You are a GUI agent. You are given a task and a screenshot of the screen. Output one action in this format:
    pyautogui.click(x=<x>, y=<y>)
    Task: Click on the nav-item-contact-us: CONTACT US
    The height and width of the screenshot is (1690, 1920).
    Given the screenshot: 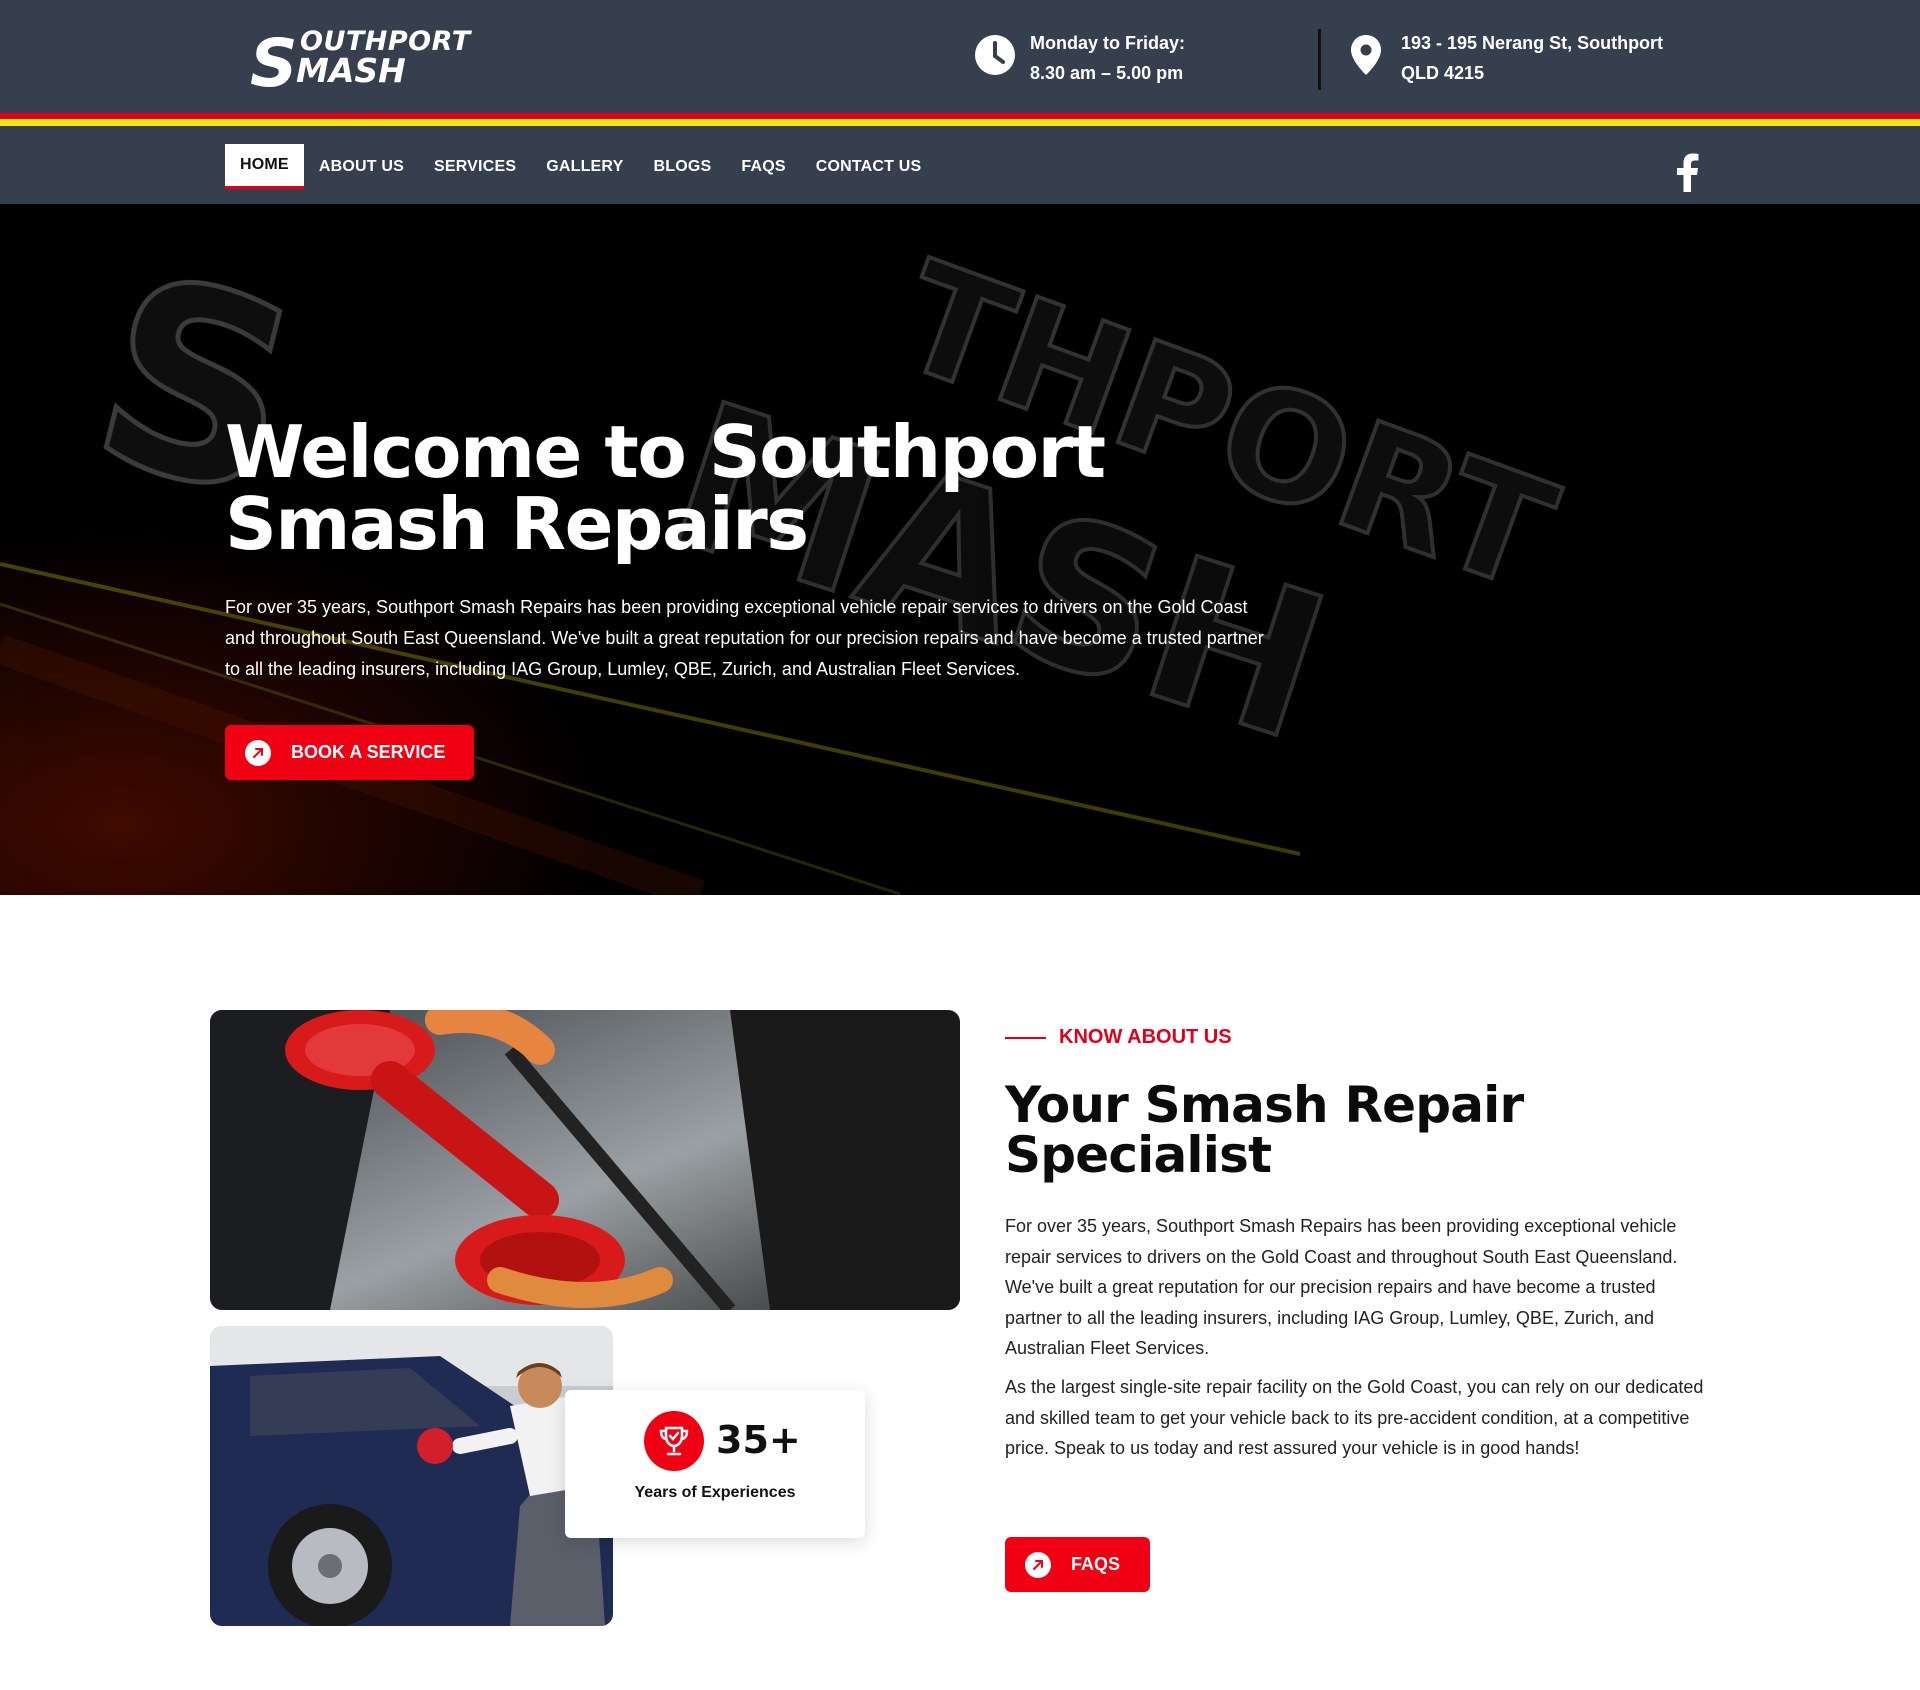 What is the action you would take?
    pyautogui.click(x=869, y=166)
    